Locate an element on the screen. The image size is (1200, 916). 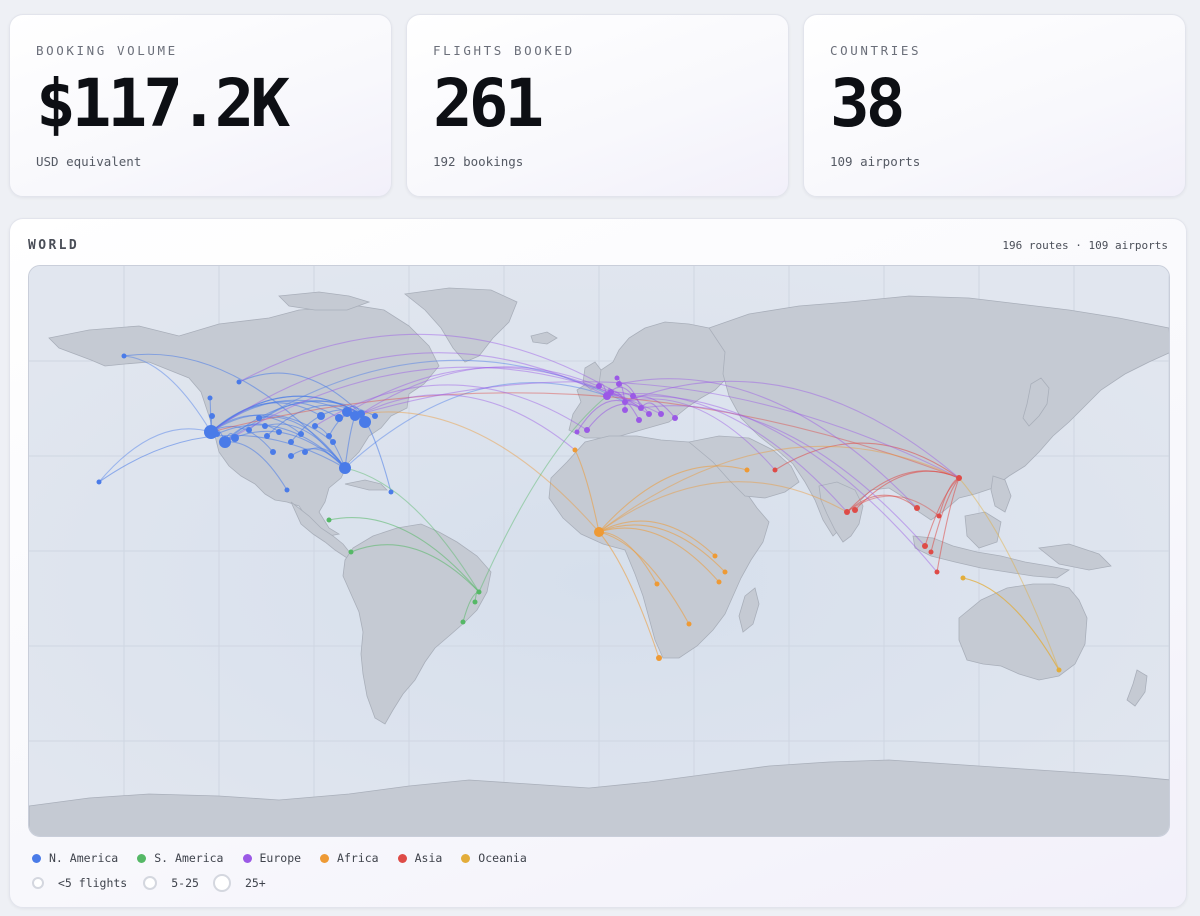
stat-value: 261 is located at coordinates (488, 103).